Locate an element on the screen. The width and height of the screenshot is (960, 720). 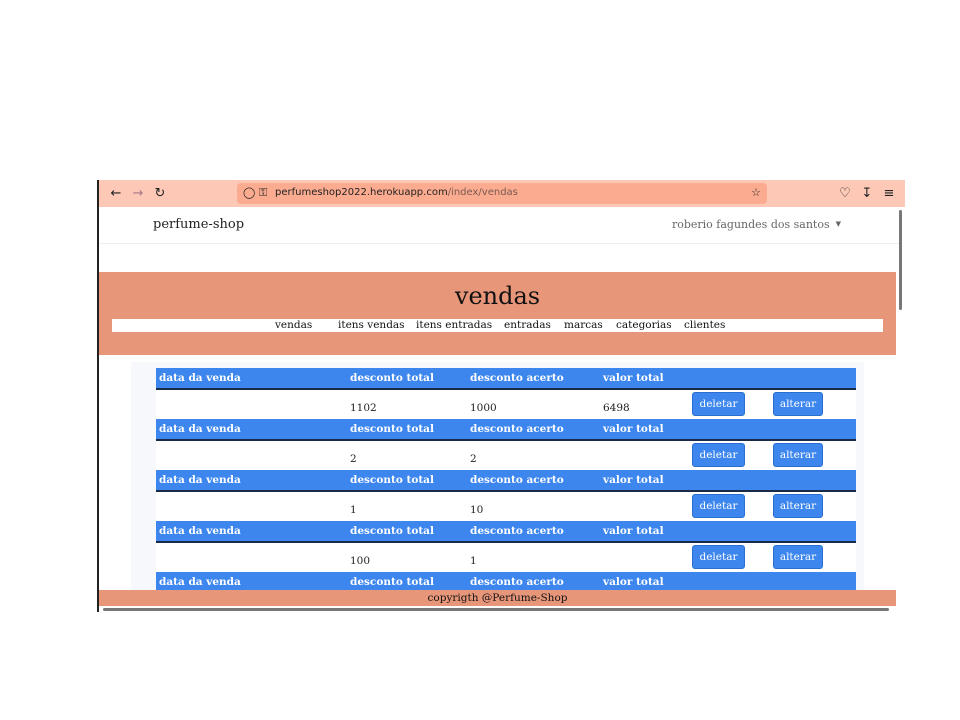
cell-desconto-acerto: 2 is located at coordinates (473, 459).